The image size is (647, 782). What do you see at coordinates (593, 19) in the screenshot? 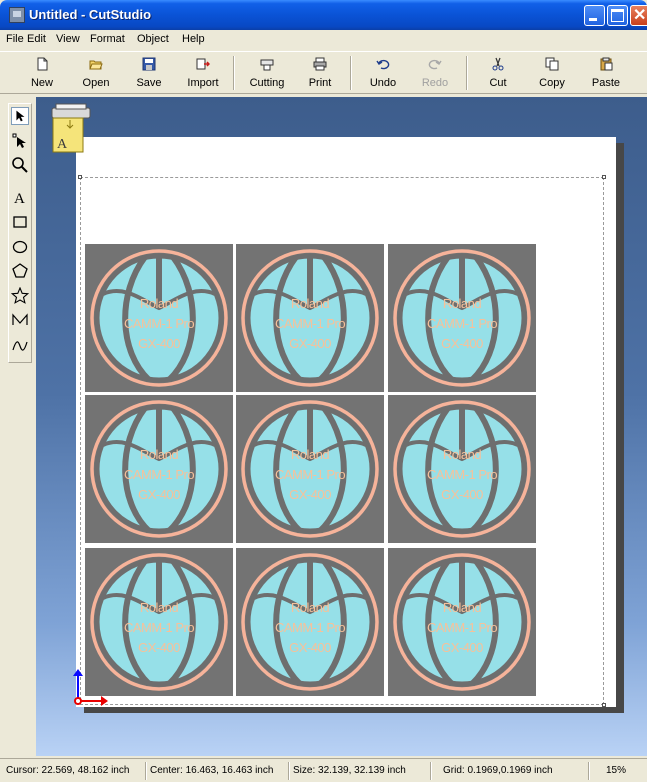
I see `minimize-icon` at bounding box center [593, 19].